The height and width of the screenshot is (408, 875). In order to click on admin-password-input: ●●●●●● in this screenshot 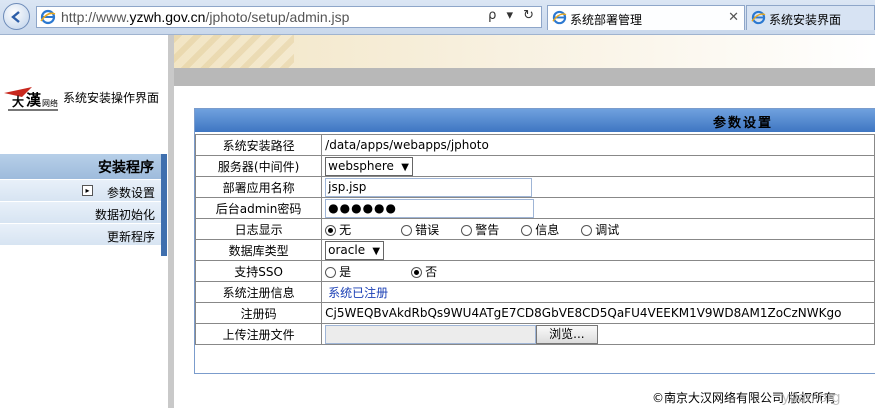, I will do `click(430, 208)`.